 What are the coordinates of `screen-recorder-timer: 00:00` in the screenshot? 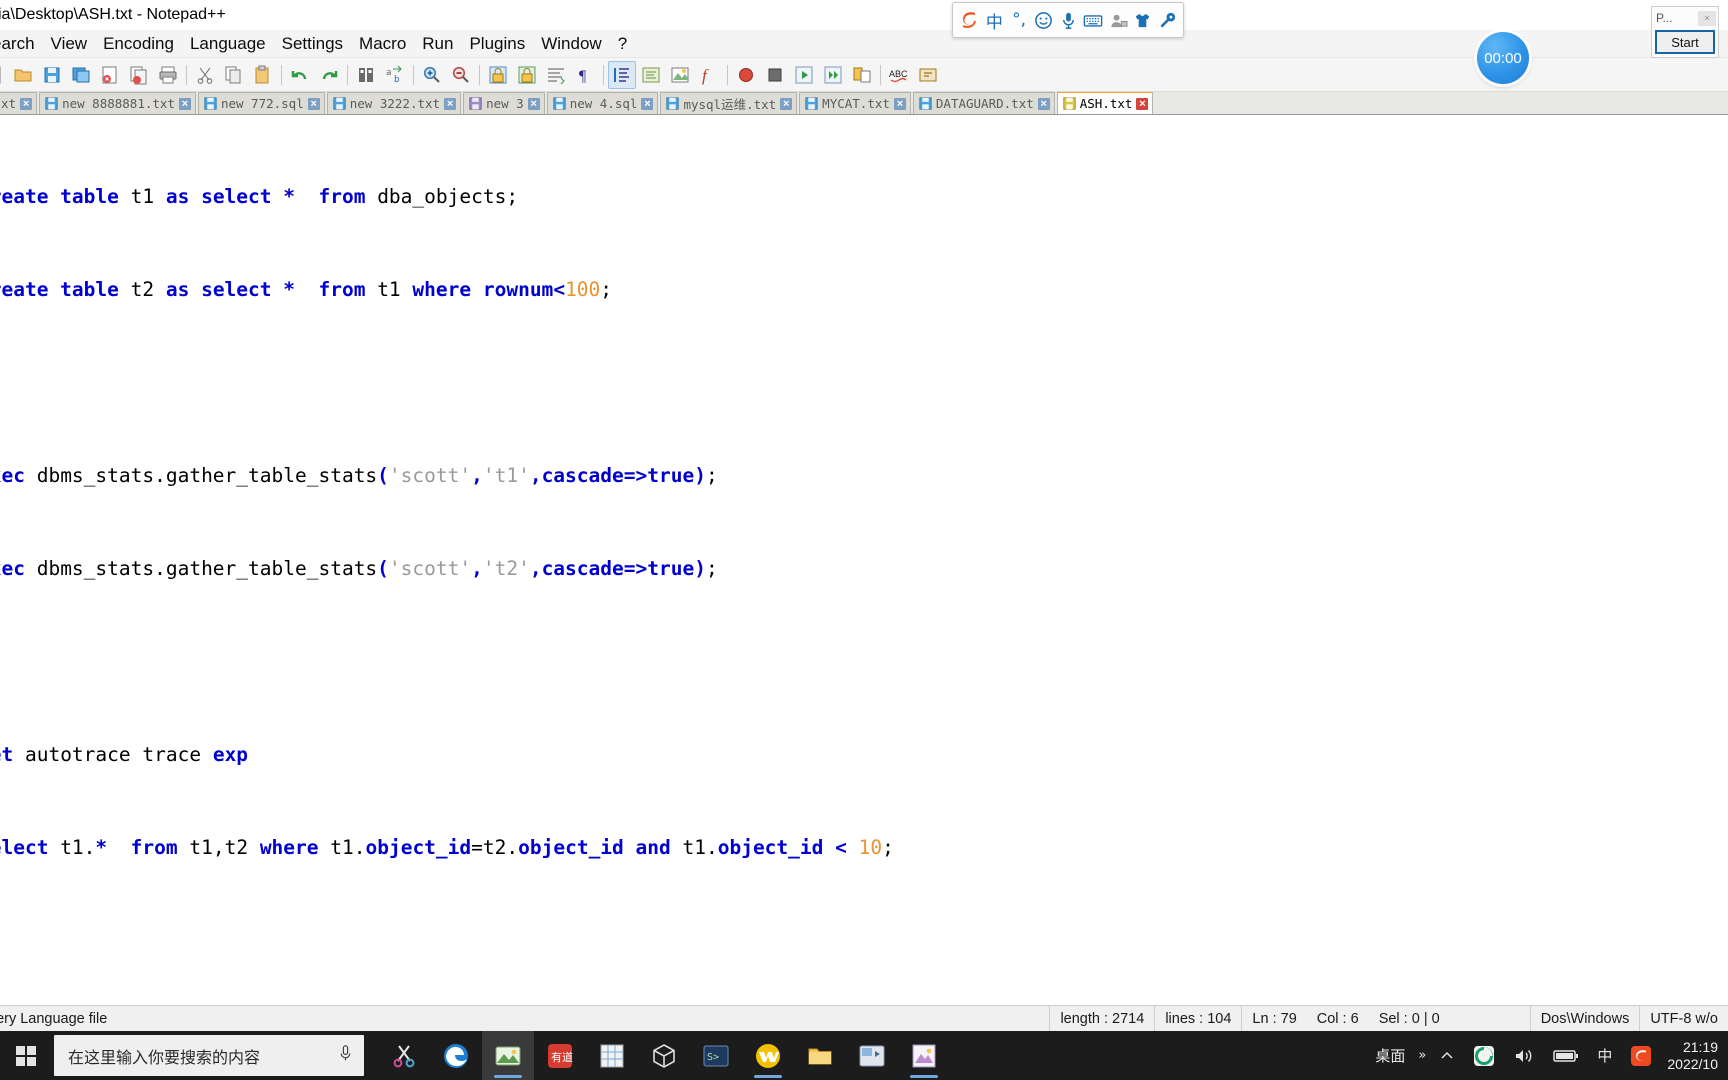 It's located at (1503, 58).